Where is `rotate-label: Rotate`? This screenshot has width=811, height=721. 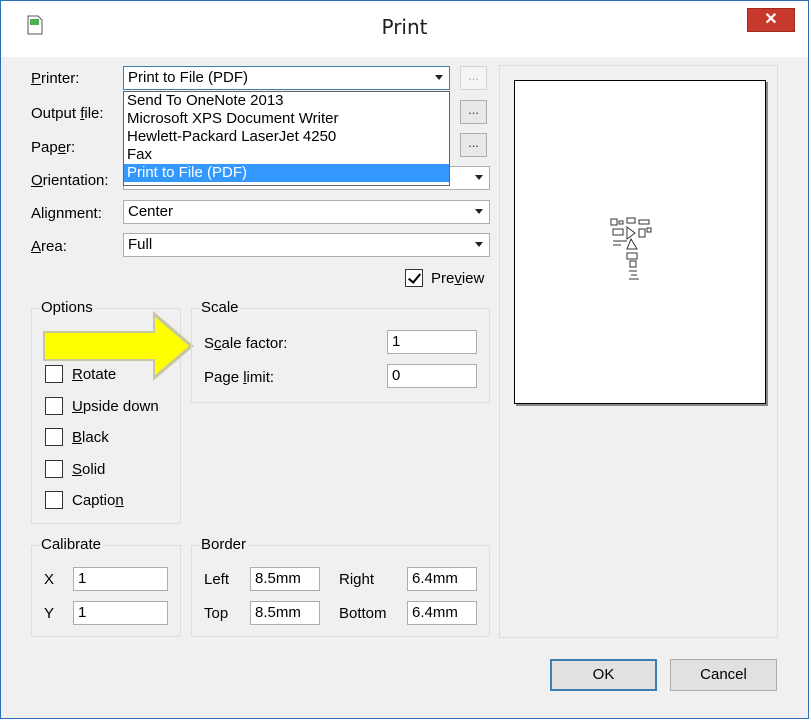 rotate-label: Rotate is located at coordinates (94, 374).